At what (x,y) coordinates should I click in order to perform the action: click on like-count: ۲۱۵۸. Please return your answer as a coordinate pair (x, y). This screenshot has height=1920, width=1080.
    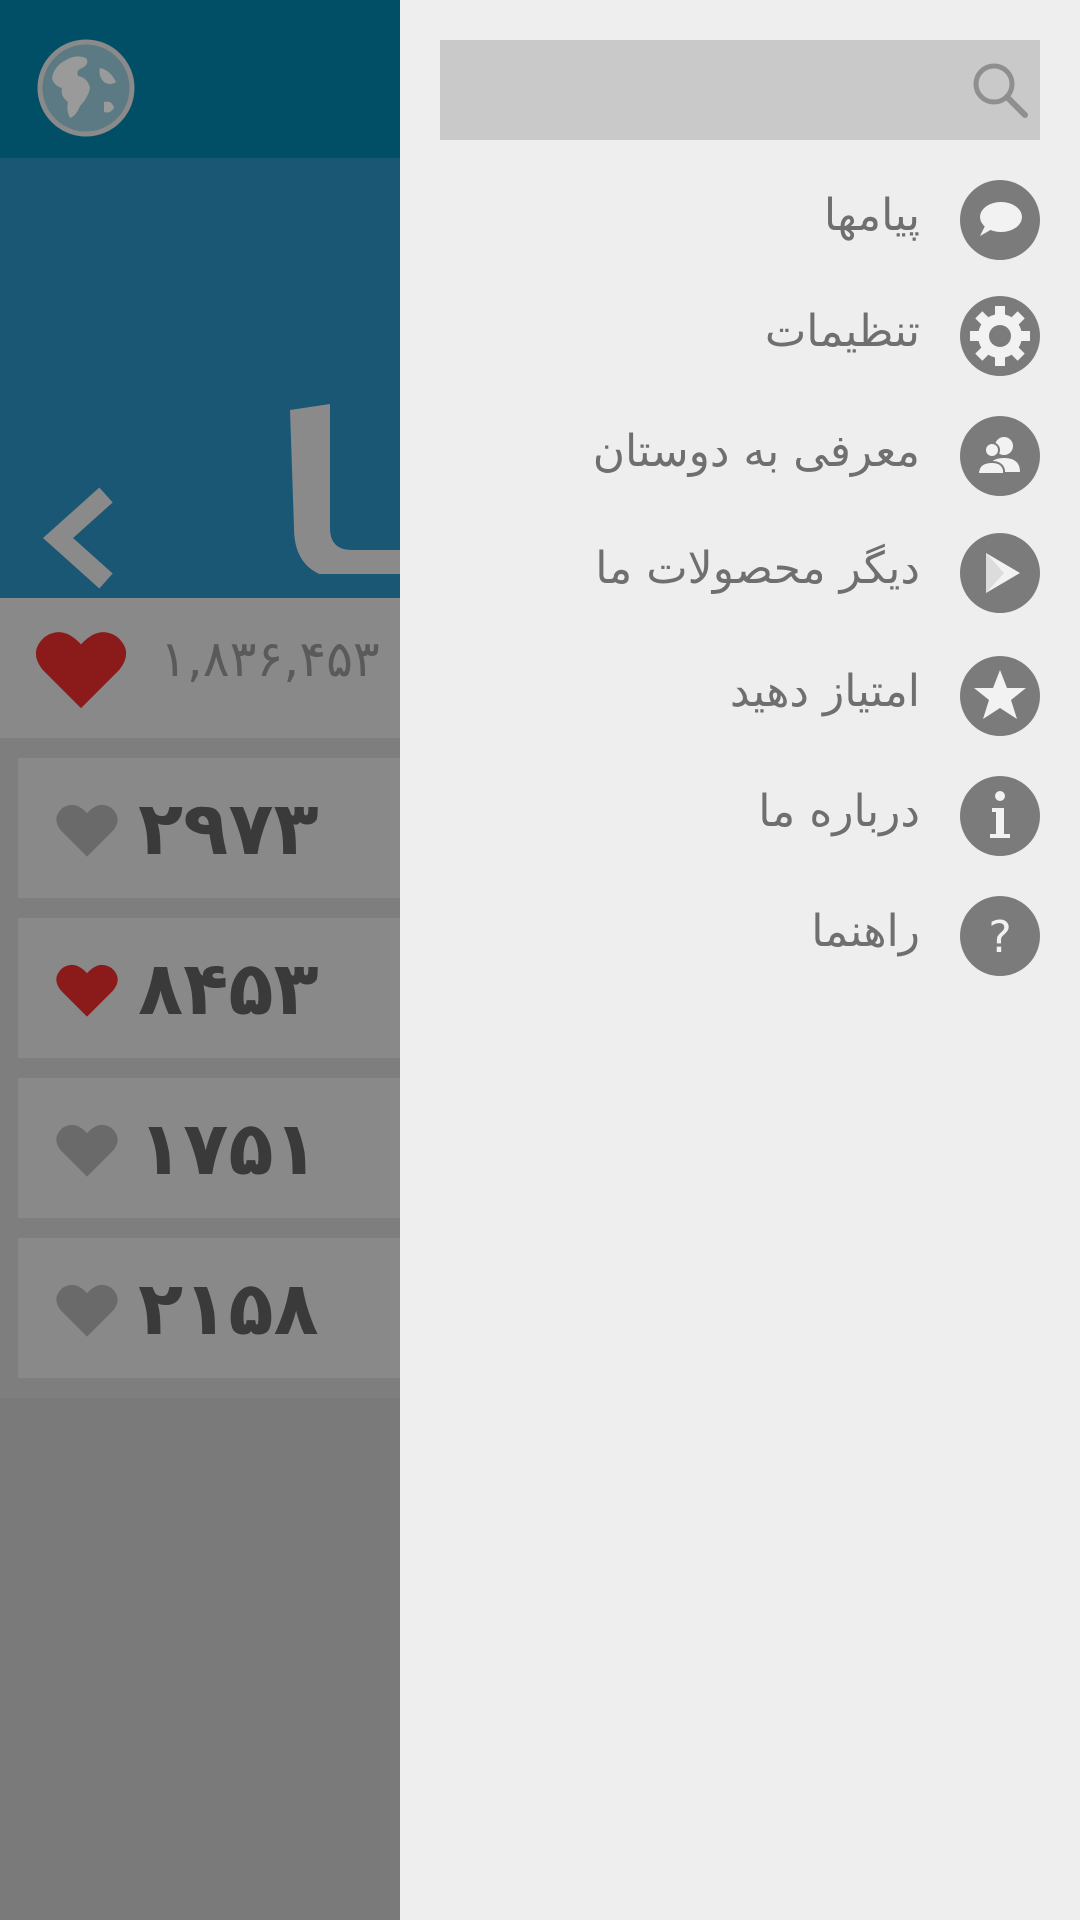
    Looking at the image, I should click on (228, 1309).